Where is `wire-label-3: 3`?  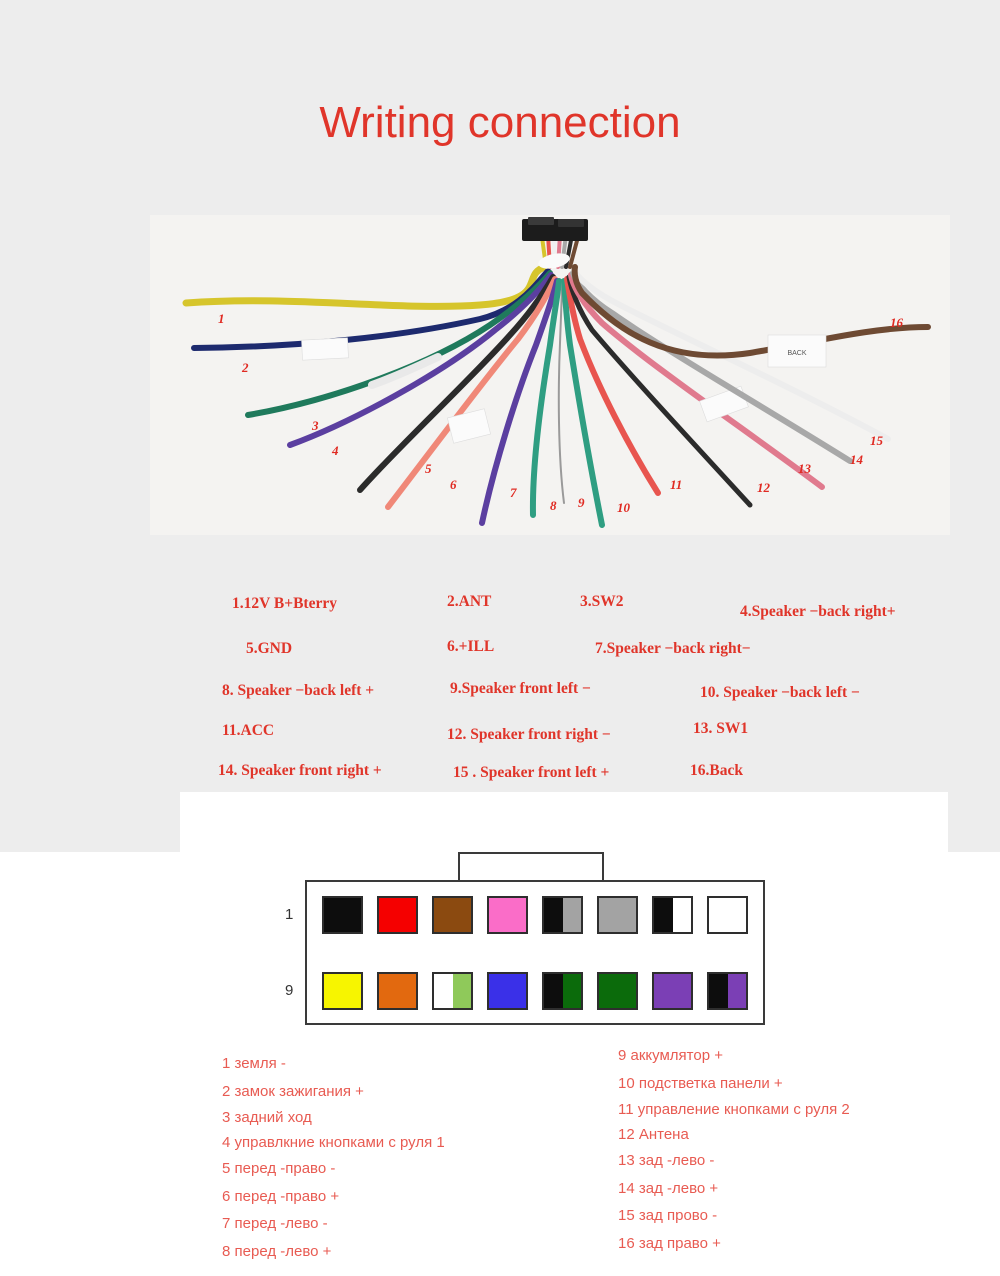
wire-label-3: 3 is located at coordinates (315, 425).